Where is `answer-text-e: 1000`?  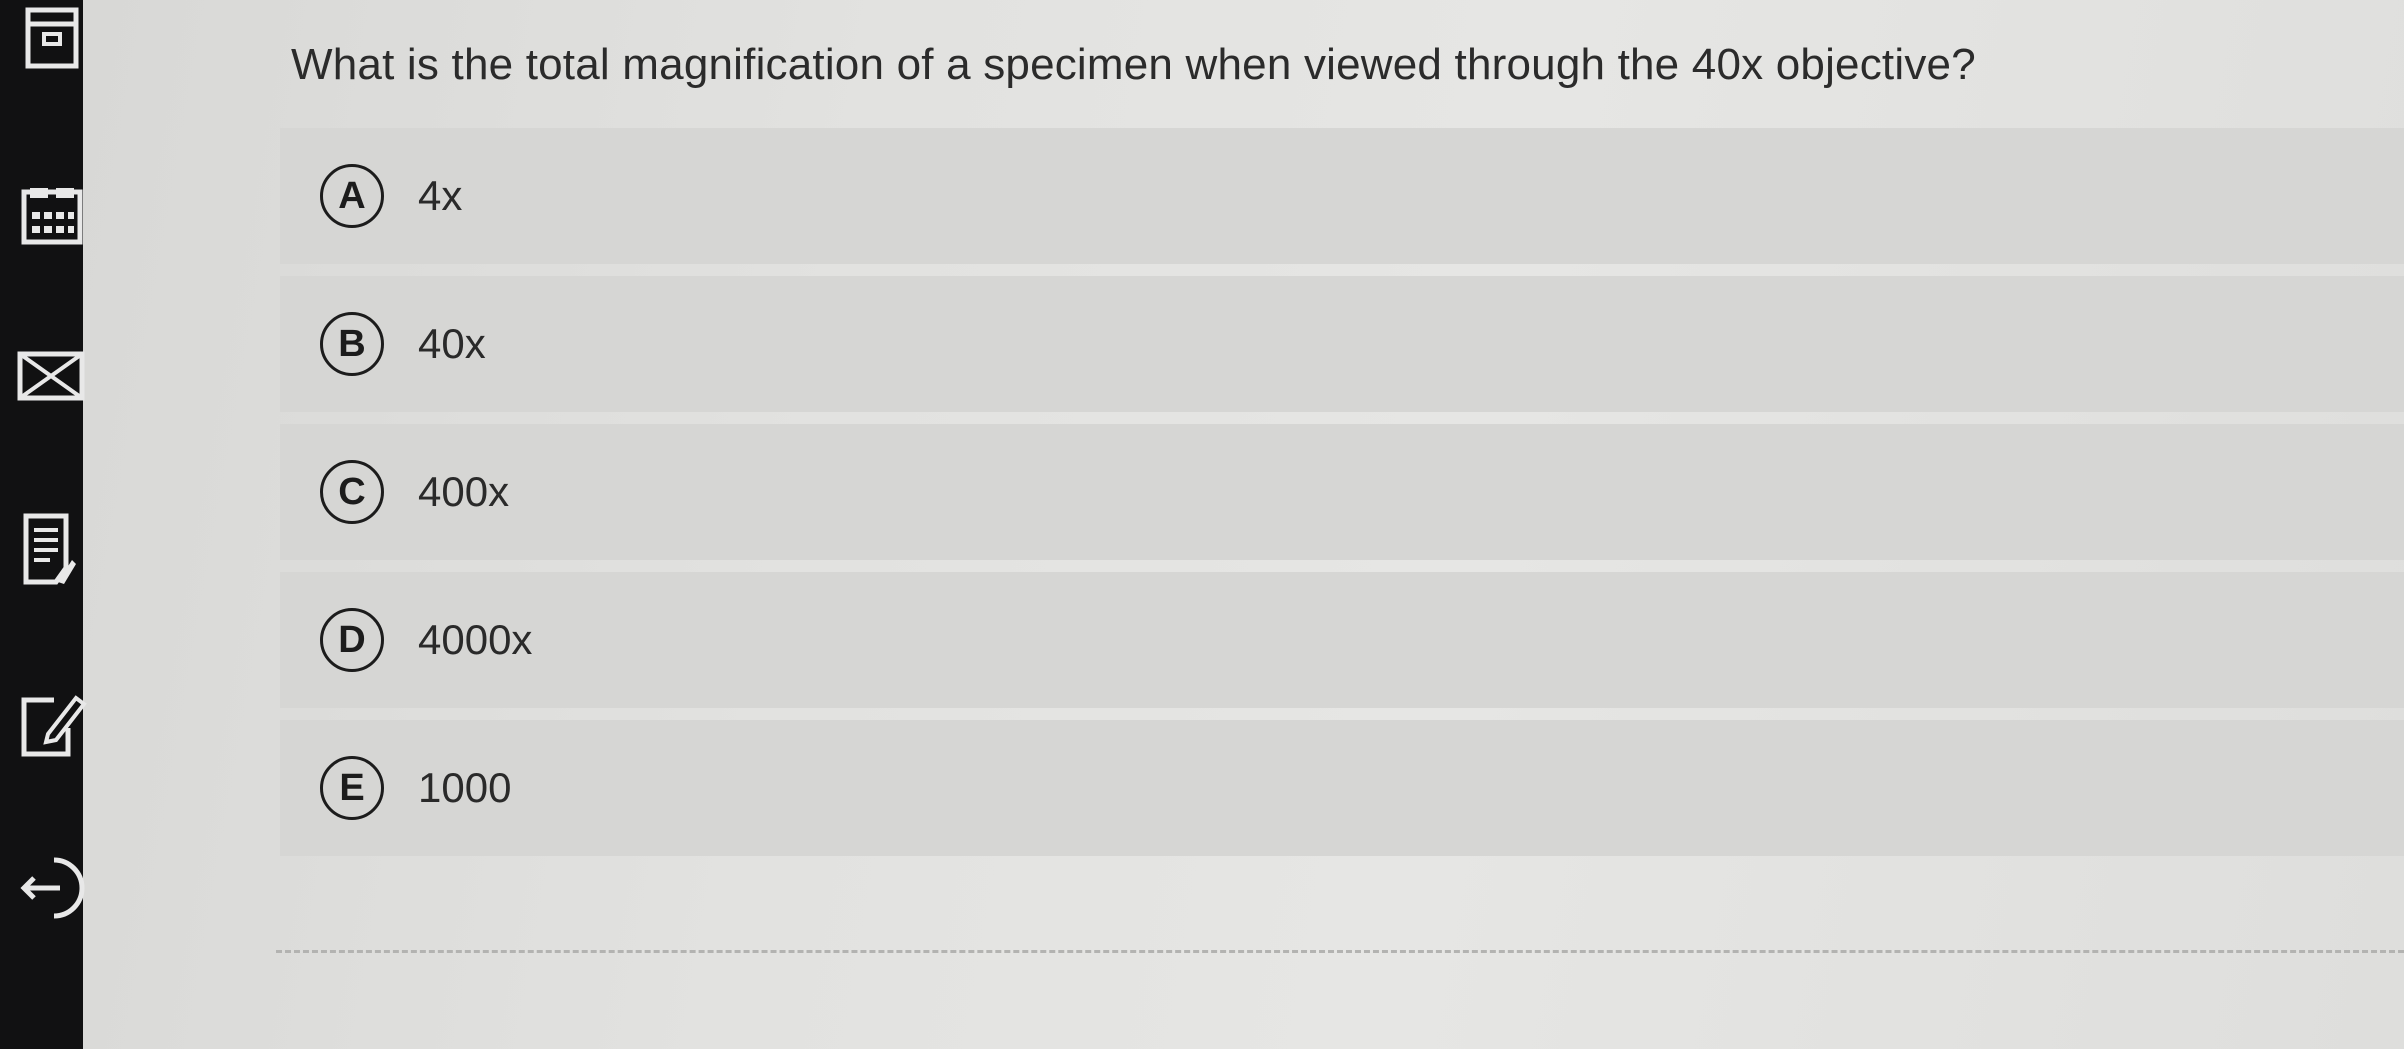
answer-text-e: 1000 is located at coordinates (465, 787).